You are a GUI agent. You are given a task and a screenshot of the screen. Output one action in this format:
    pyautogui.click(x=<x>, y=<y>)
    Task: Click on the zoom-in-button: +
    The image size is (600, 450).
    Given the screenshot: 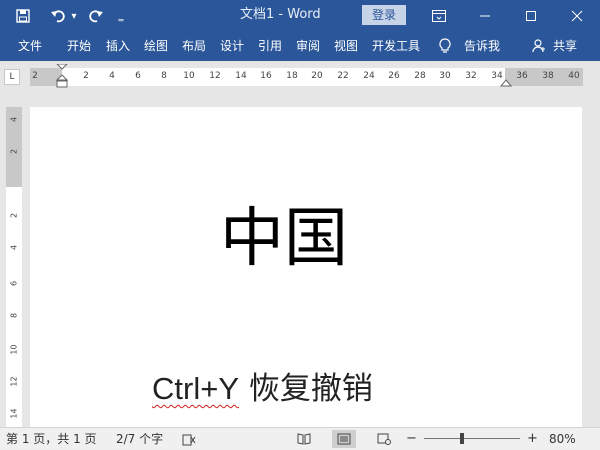 What is the action you would take?
    pyautogui.click(x=532, y=439)
    